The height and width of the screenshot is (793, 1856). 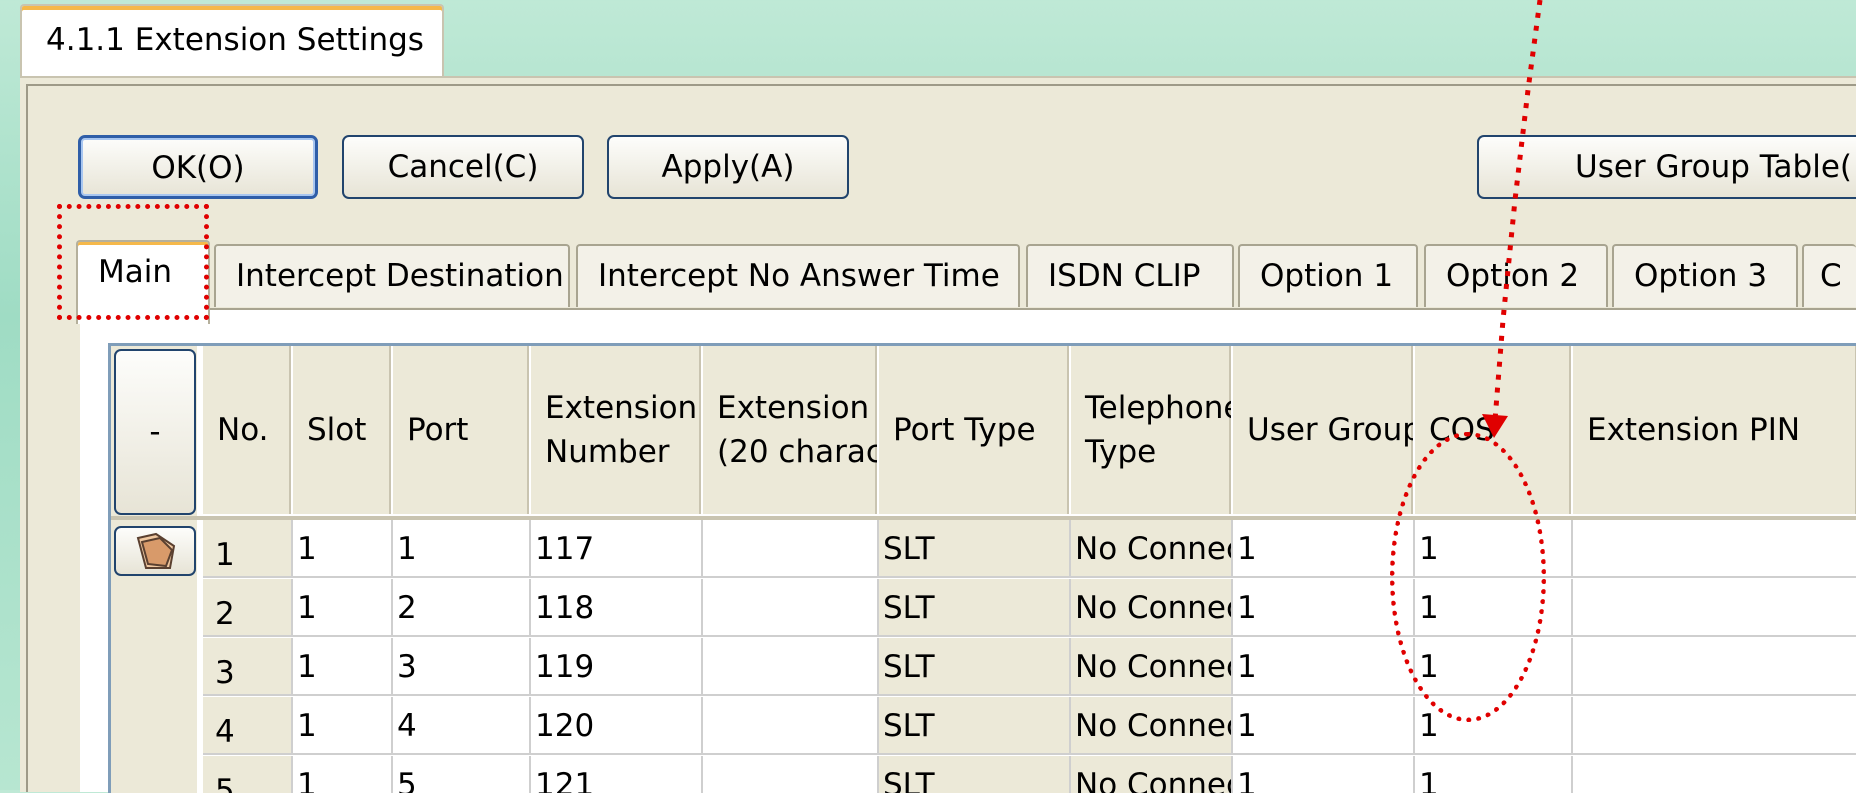 What do you see at coordinates (1512, 219) in the screenshot?
I see `annotation-arrow` at bounding box center [1512, 219].